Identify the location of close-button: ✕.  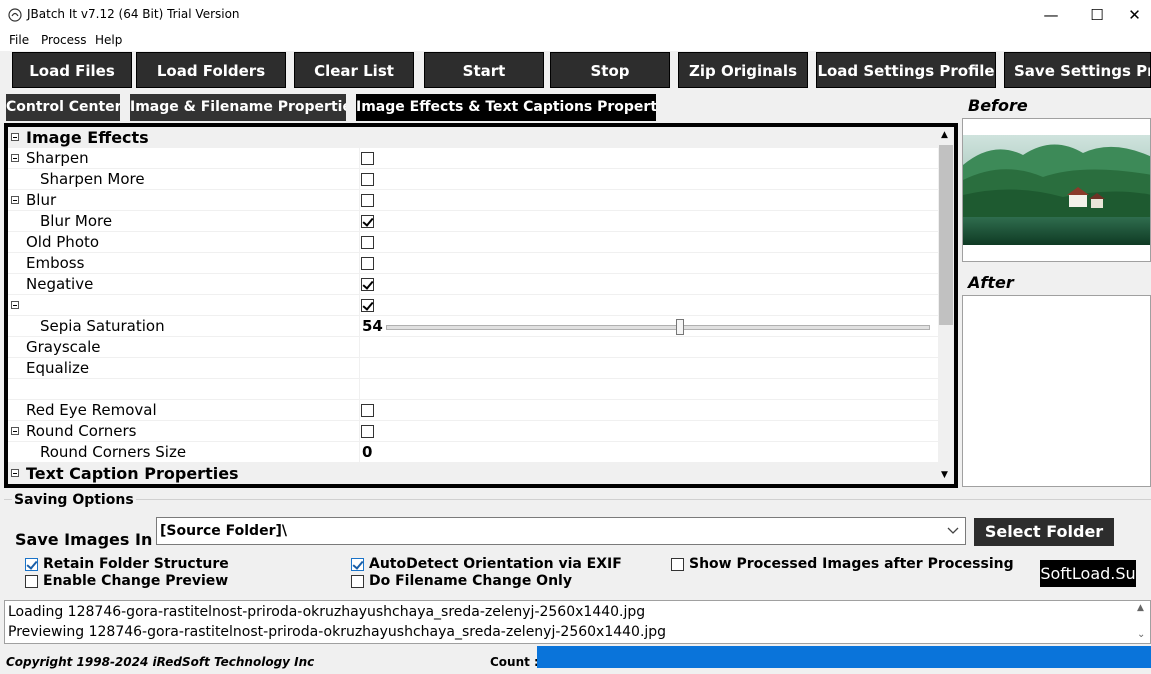
(1134, 15).